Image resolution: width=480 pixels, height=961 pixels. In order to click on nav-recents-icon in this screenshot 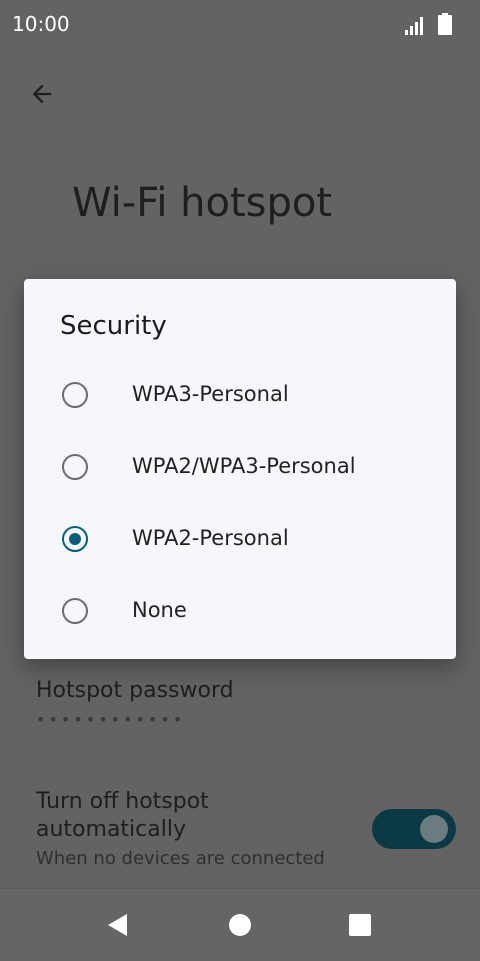, I will do `click(360, 925)`.